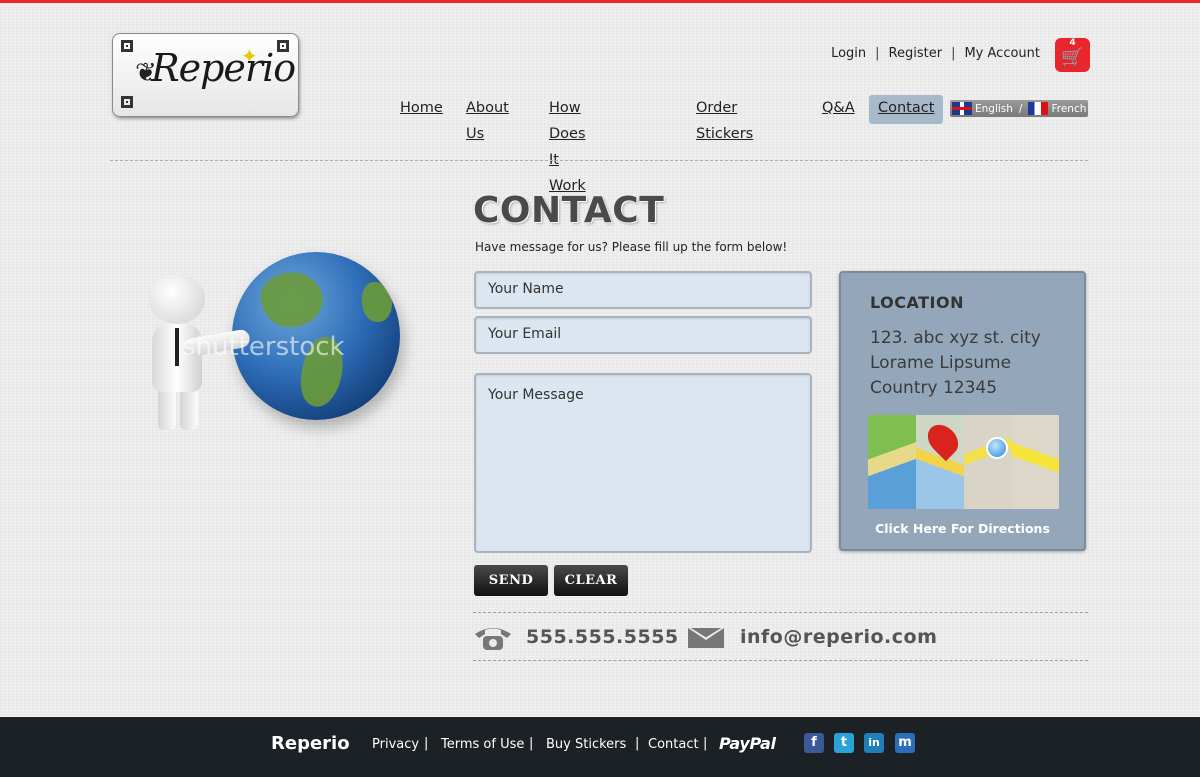 The image size is (1200, 777). I want to click on account-links: Login | Register | My Account, so click(935, 53).